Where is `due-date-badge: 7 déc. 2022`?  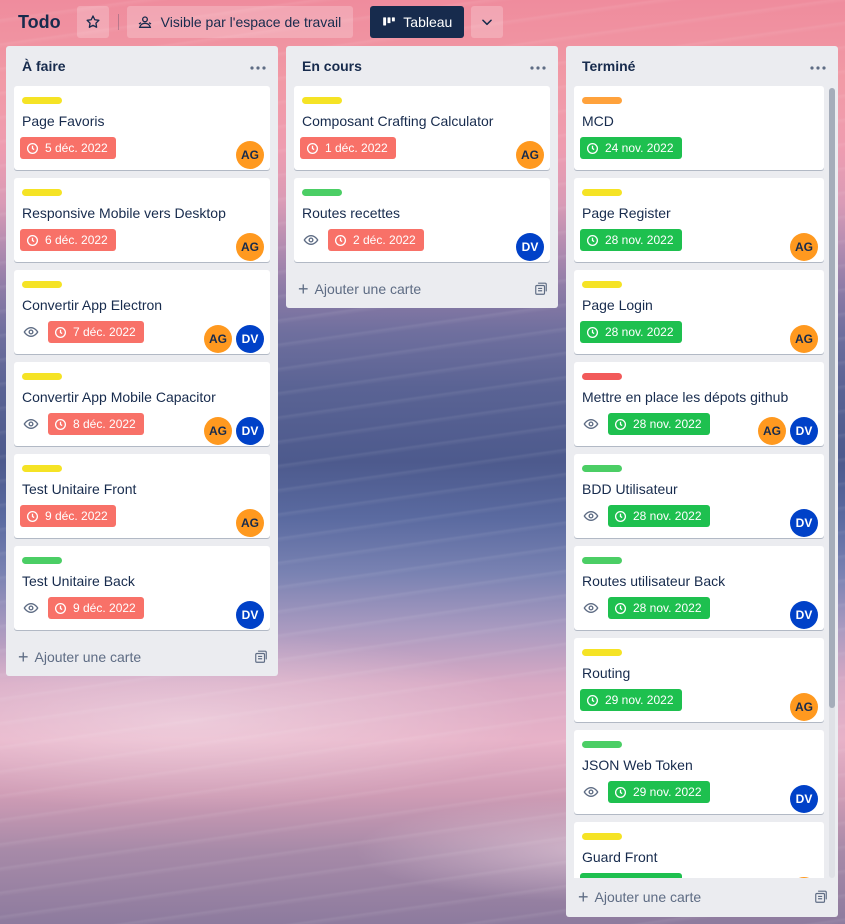
due-date-badge: 7 déc. 2022 is located at coordinates (96, 332).